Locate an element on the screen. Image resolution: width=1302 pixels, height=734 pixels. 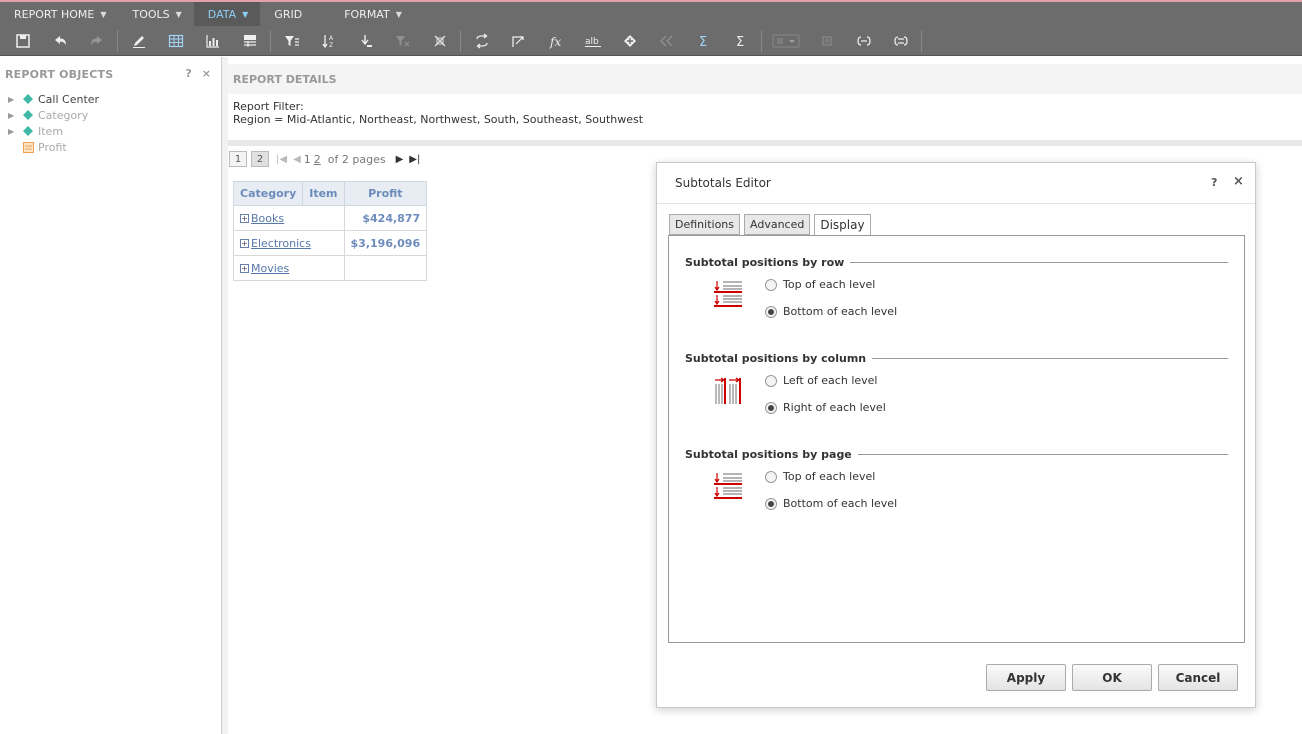
page-button-2: 2 is located at coordinates (260, 159).